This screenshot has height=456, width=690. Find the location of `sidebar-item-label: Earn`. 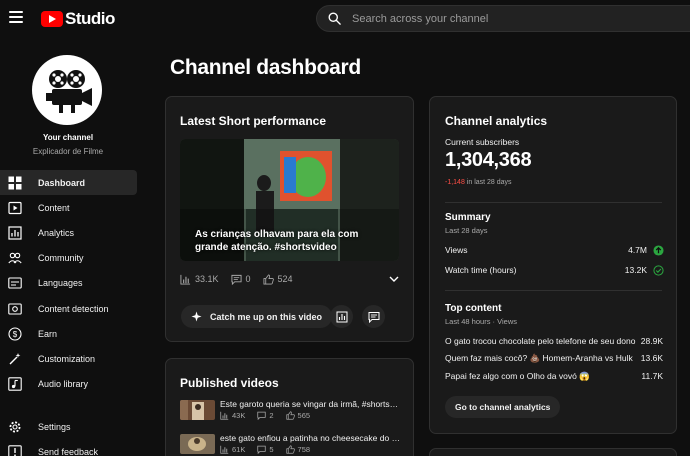

sidebar-item-label: Earn is located at coordinates (48, 333).